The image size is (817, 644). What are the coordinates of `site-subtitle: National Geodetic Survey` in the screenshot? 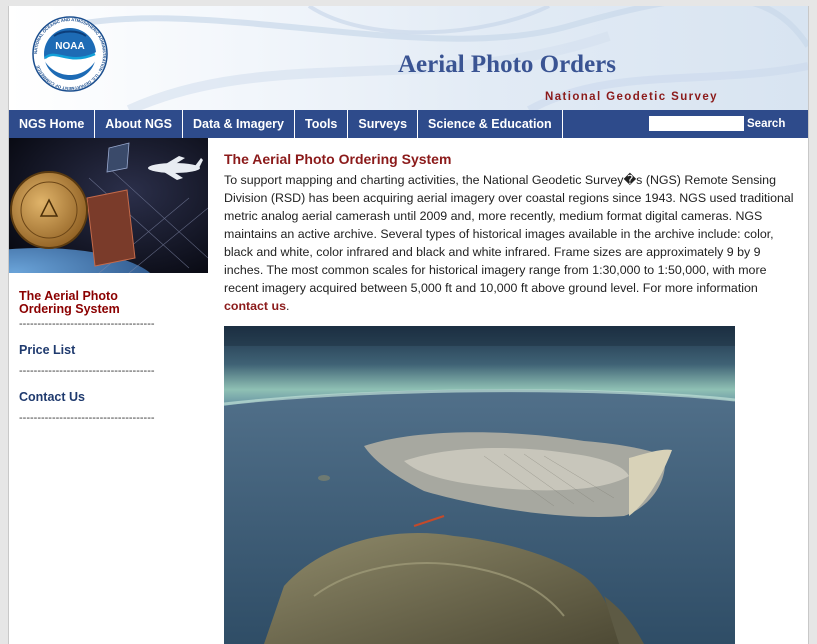 It's located at (631, 97).